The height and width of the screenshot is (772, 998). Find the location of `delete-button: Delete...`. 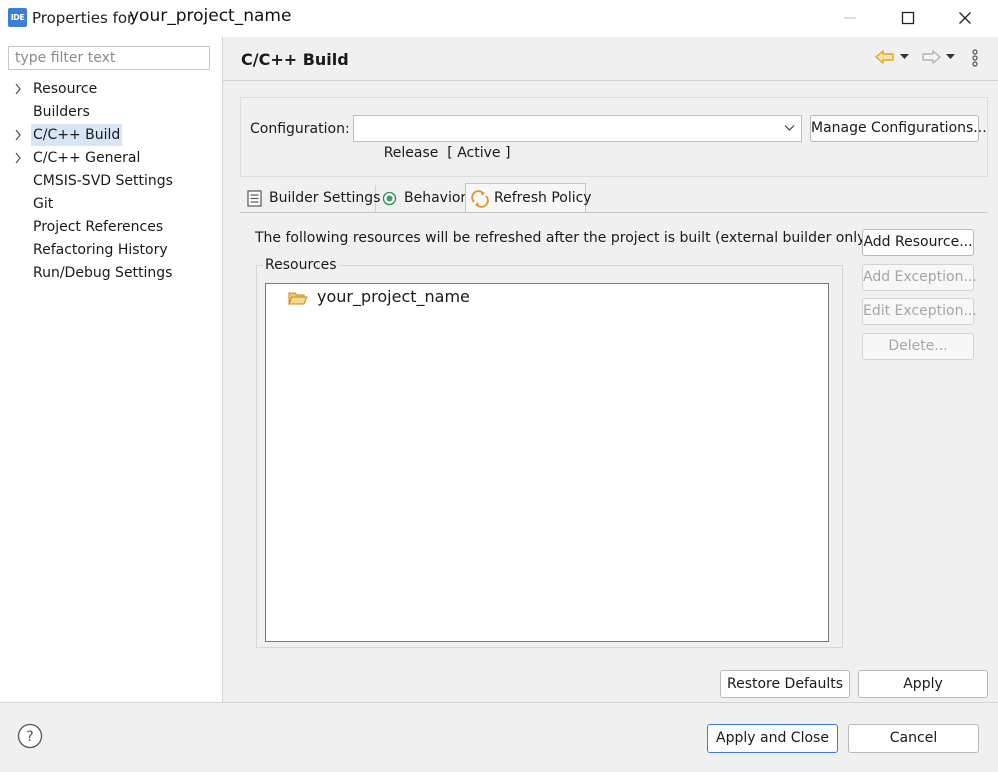

delete-button: Delete... is located at coordinates (918, 346).